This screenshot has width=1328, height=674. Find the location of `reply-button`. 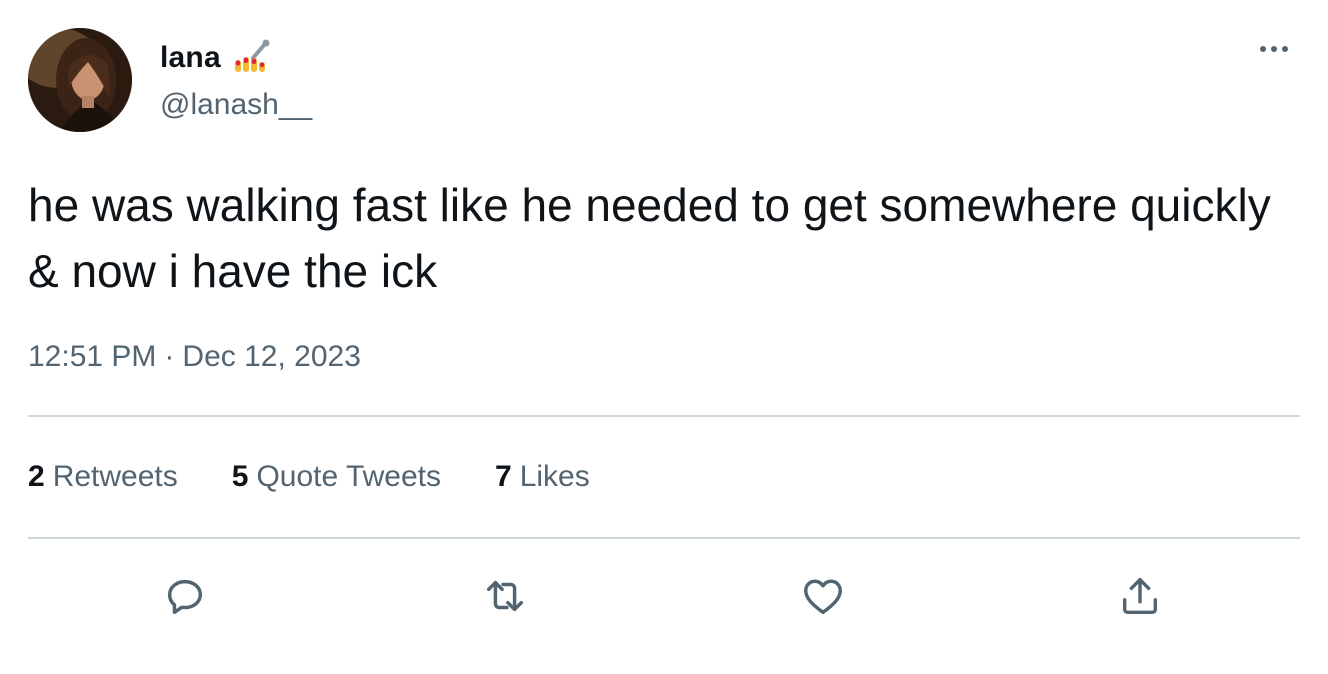

reply-button is located at coordinates (185, 596).